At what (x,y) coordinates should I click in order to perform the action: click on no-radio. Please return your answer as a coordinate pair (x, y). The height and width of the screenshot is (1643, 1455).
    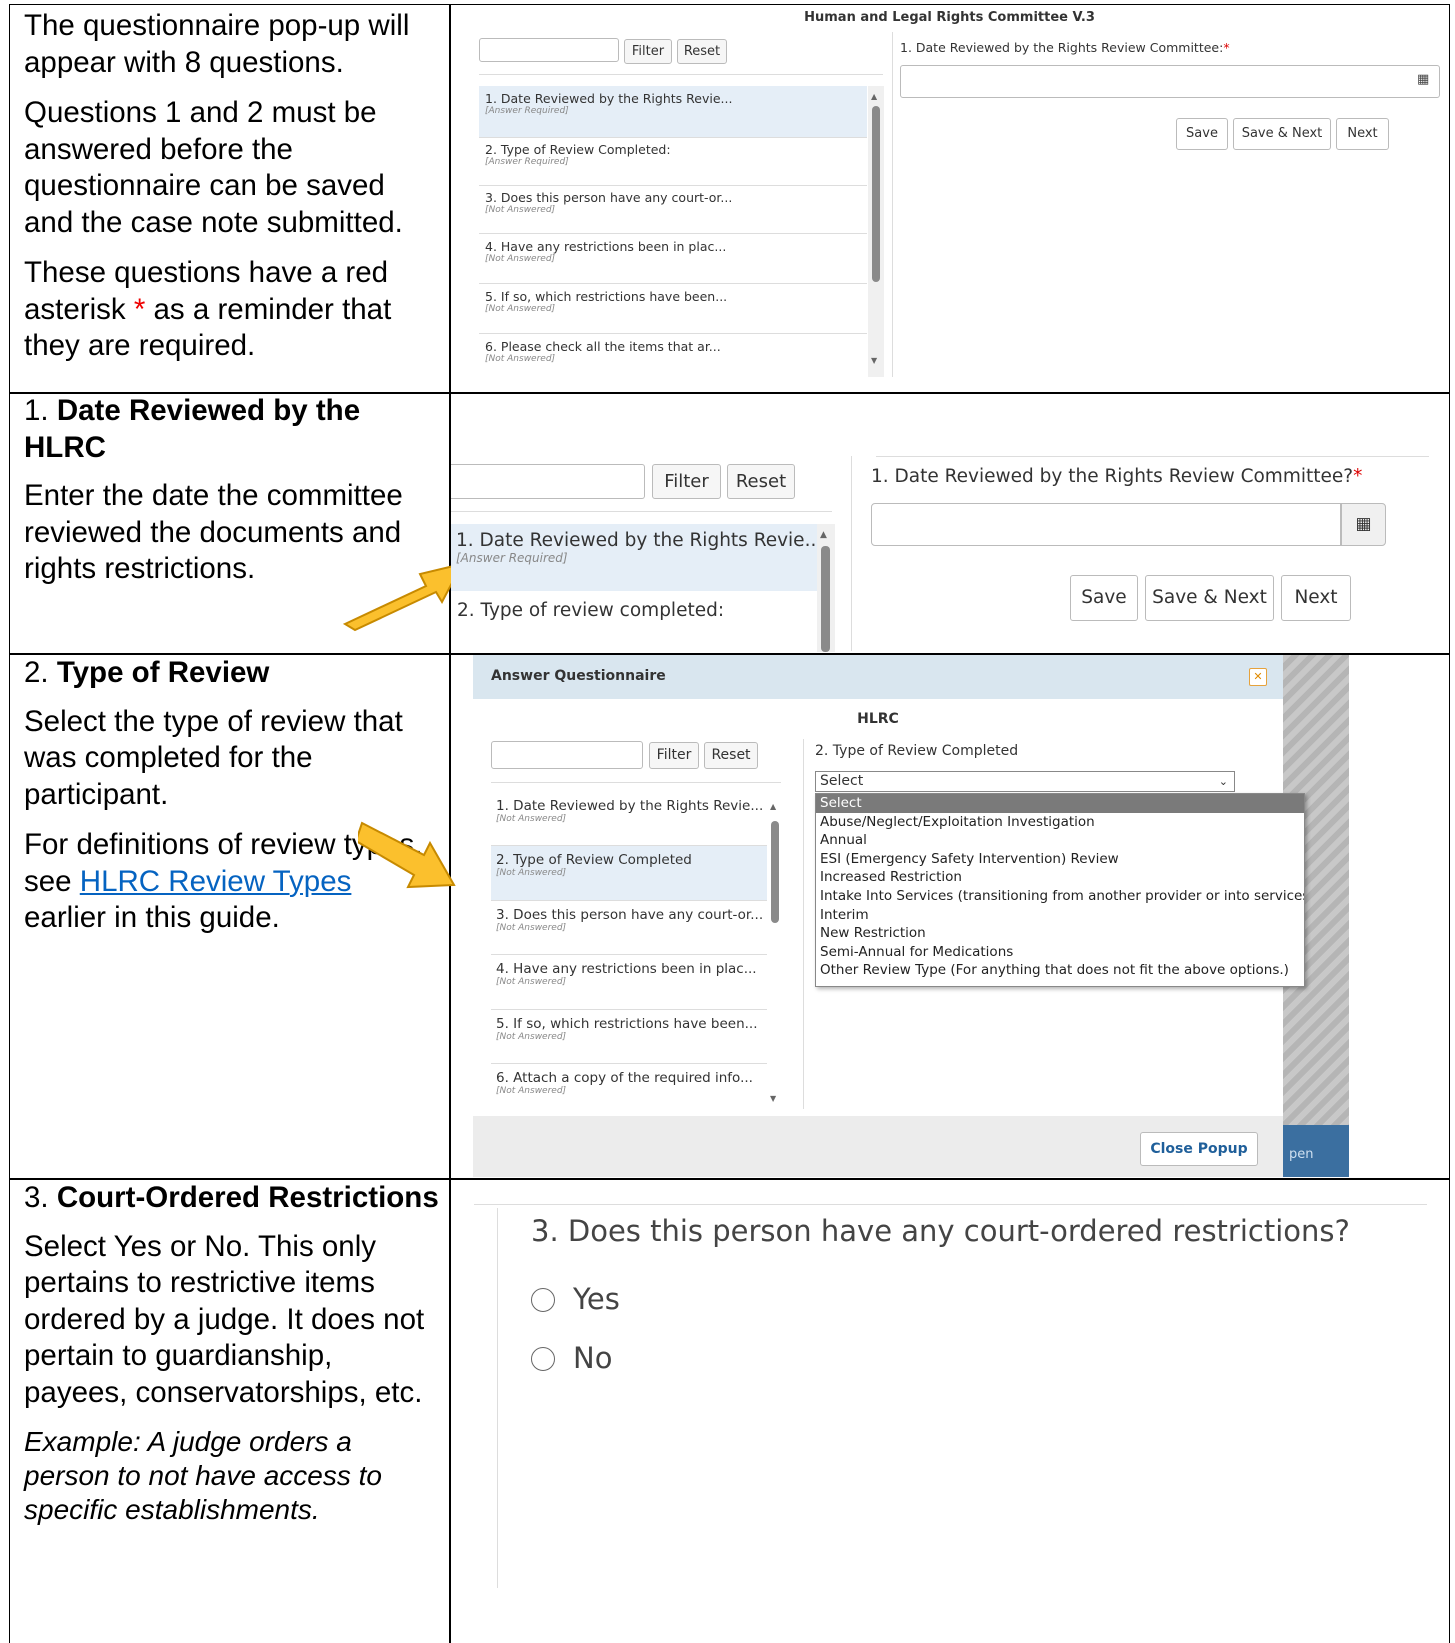
    Looking at the image, I should click on (543, 1359).